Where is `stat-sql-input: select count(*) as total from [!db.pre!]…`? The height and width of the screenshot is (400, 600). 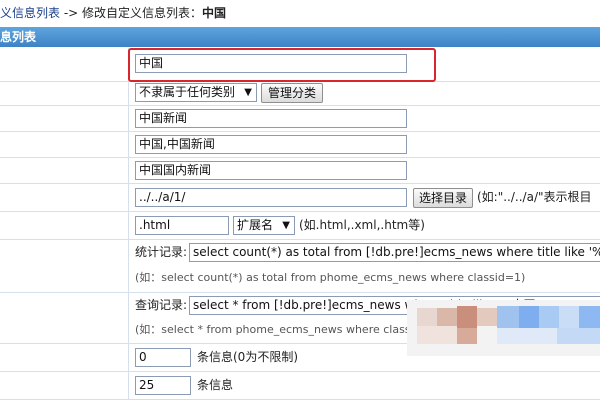 stat-sql-input: select count(*) as total from [!db.pre!]… is located at coordinates (394, 252).